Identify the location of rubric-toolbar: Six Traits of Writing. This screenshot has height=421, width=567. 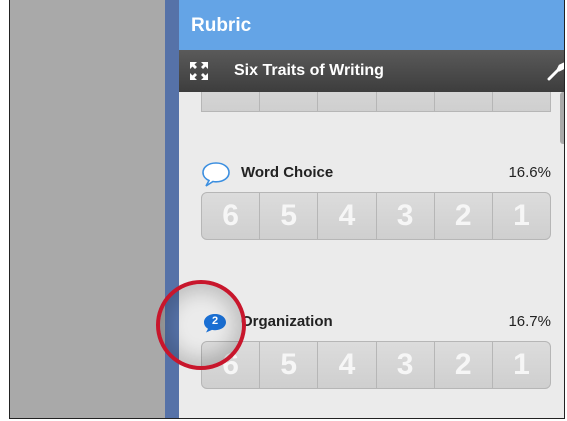
(372, 71).